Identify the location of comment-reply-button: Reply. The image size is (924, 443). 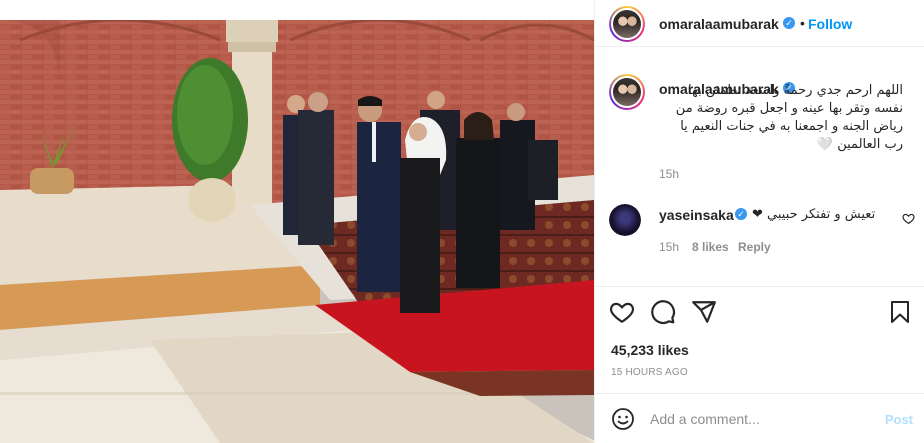
(754, 247).